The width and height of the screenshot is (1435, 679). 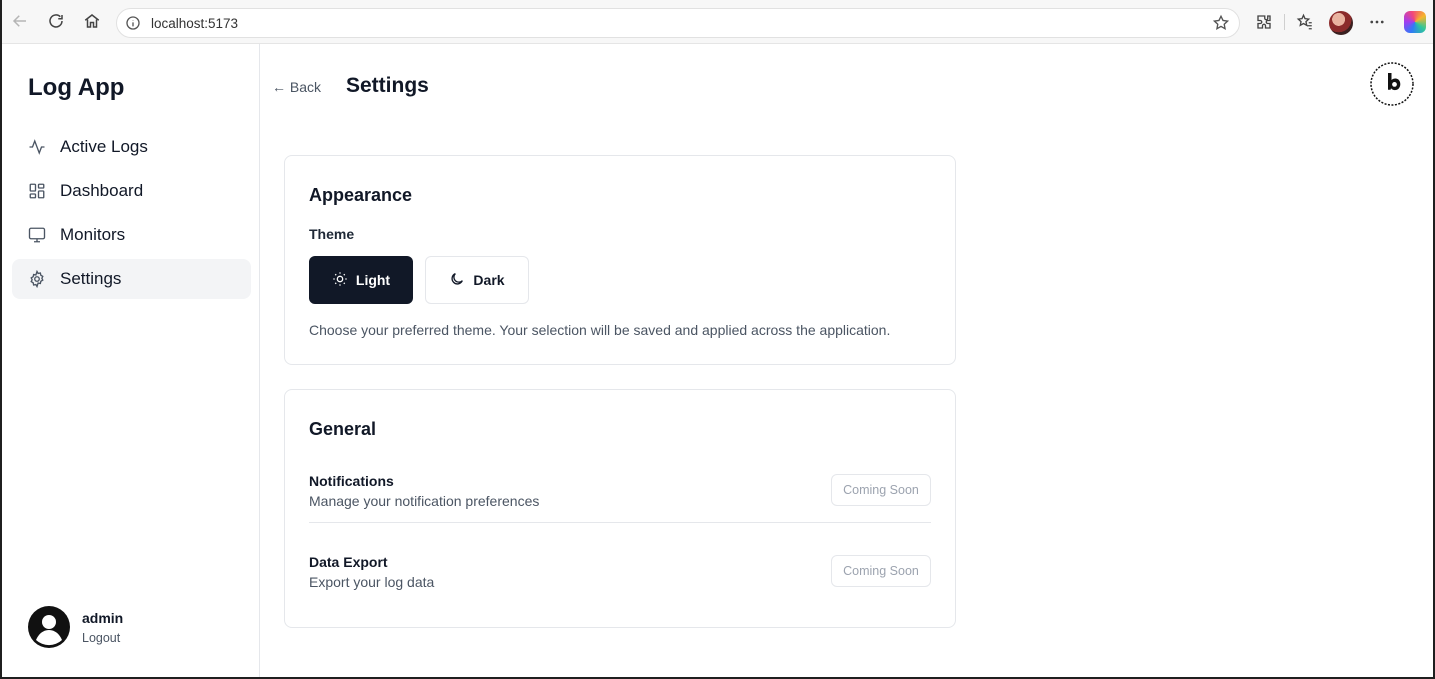 What do you see at coordinates (37, 191) in the screenshot?
I see `dashboard-grid-icon` at bounding box center [37, 191].